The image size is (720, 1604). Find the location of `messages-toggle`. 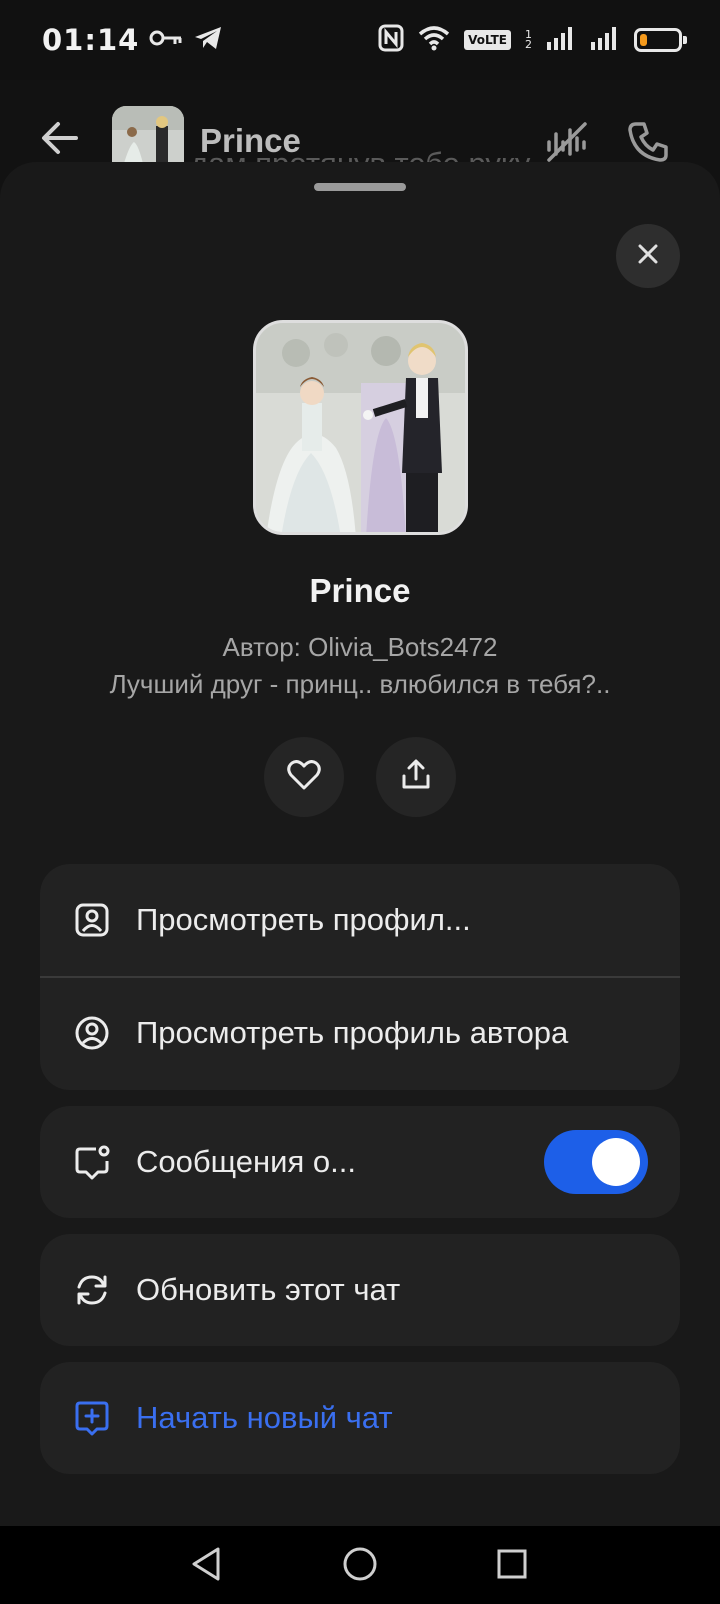

messages-toggle is located at coordinates (596, 1162).